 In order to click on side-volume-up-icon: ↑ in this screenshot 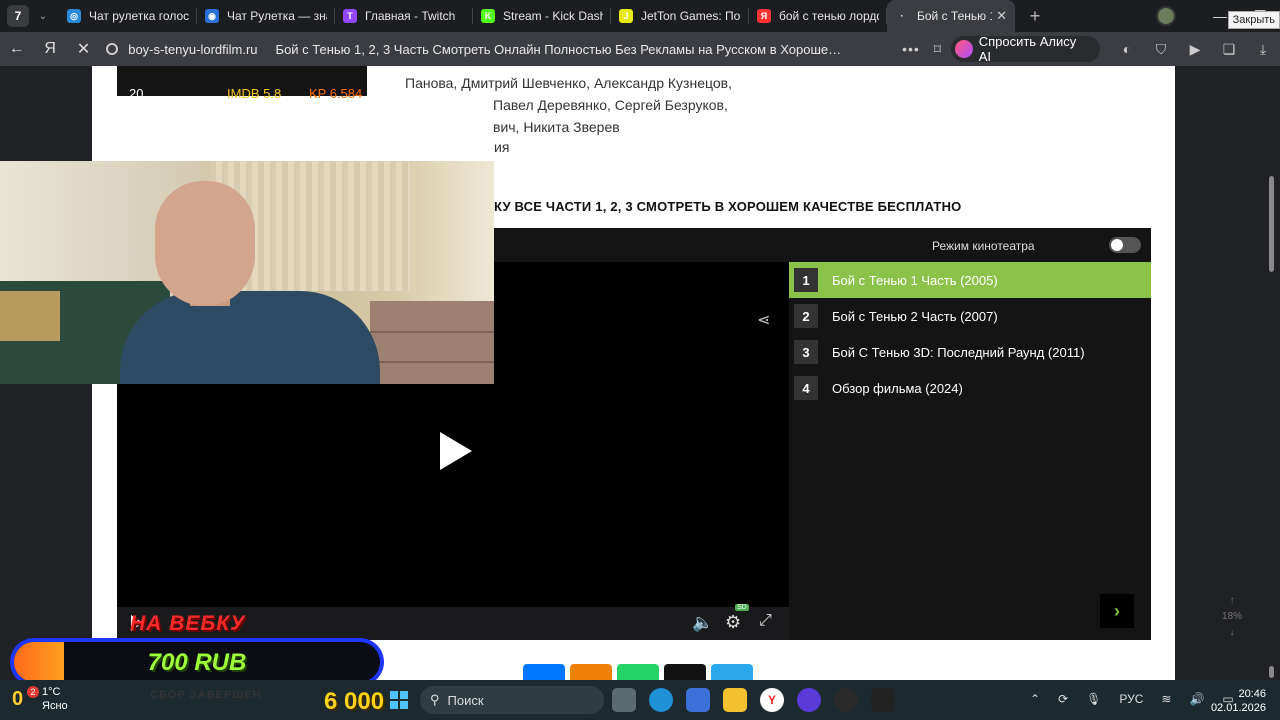, I will do `click(1232, 601)`.